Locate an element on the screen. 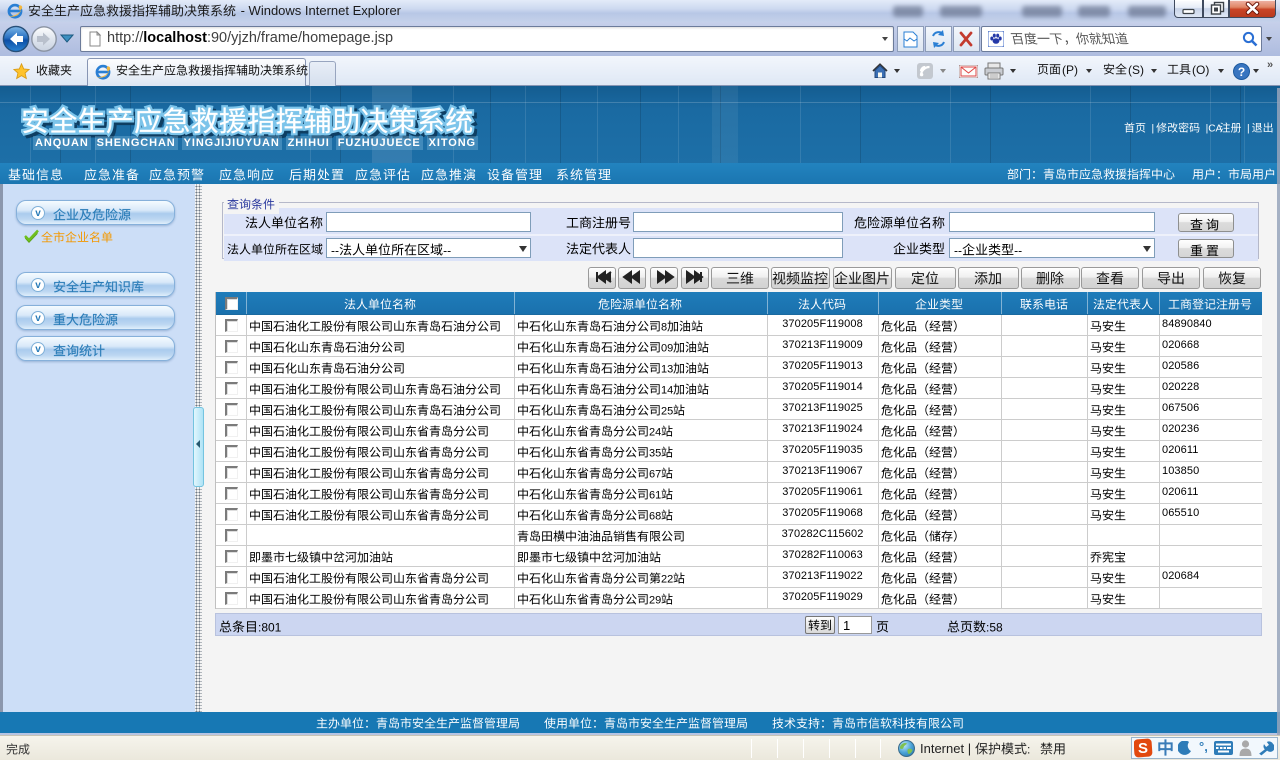 This screenshot has height=760, width=1280. svg-text: 24 is located at coordinates (655, 433).